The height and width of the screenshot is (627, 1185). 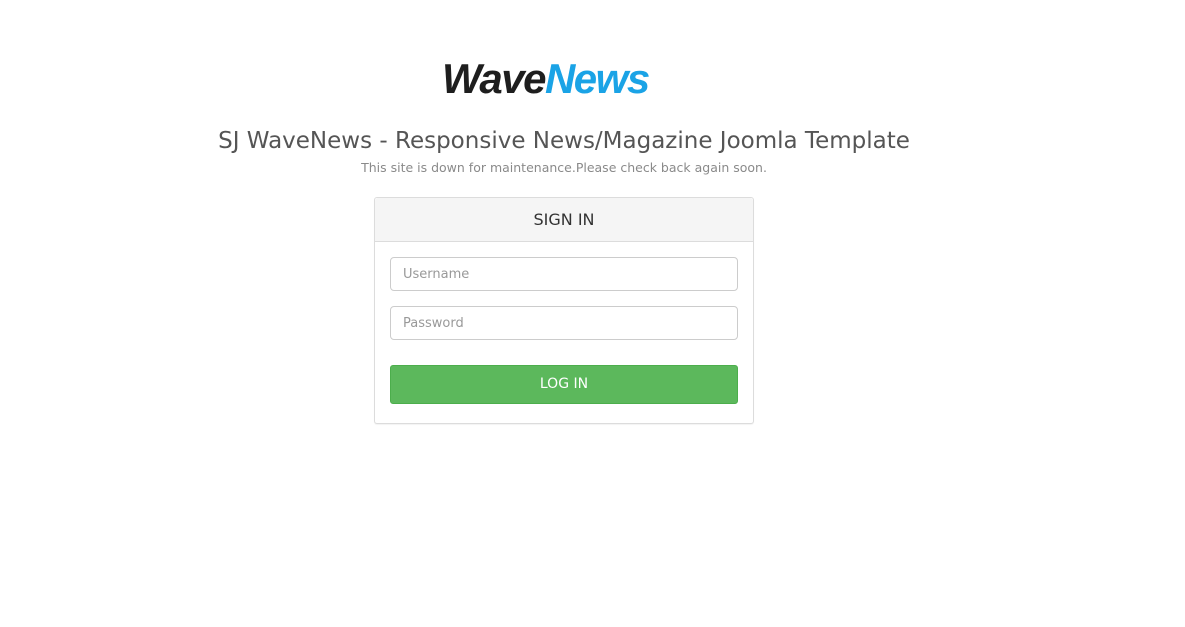 I want to click on logo-wave-text: Wave, so click(x=494, y=78).